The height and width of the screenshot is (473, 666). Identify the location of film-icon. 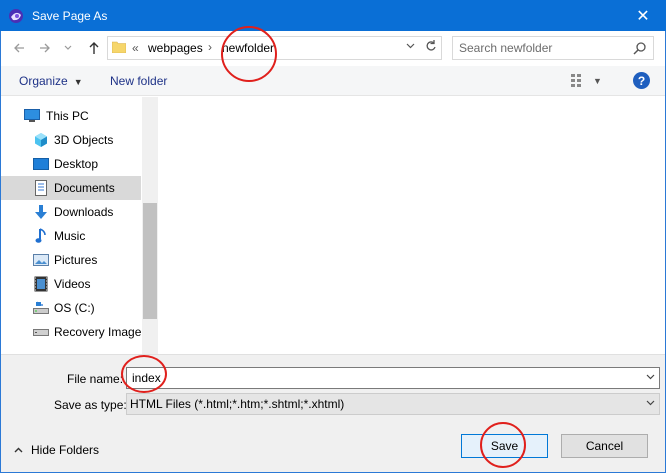
(41, 284).